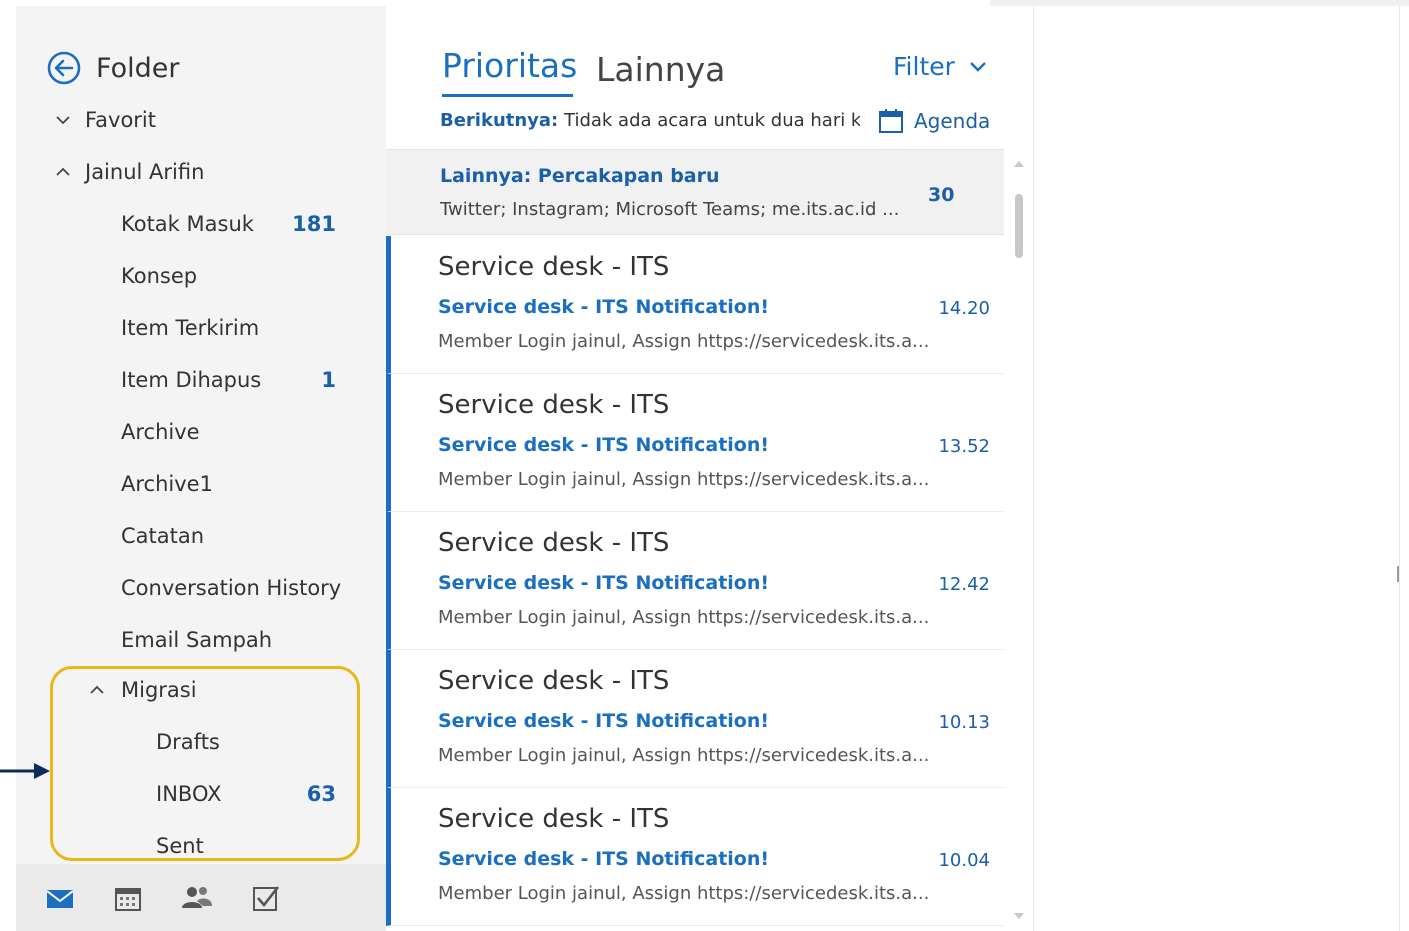 This screenshot has width=1409, height=931. I want to click on folder-item: Catatan, so click(201, 536).